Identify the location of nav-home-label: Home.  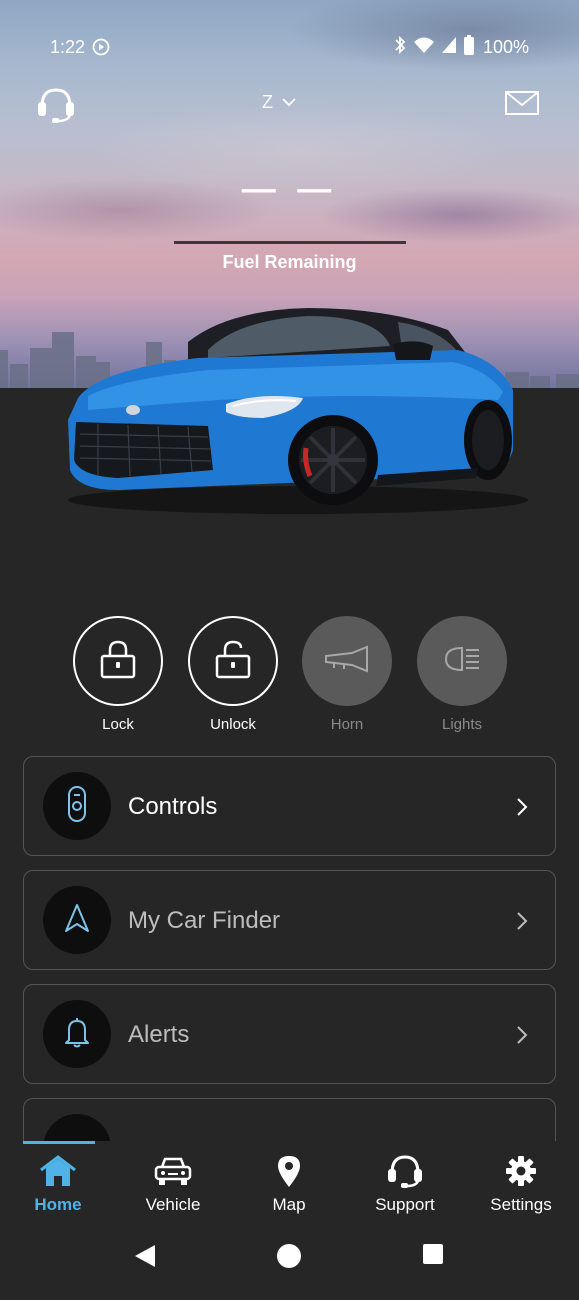
(58, 1204).